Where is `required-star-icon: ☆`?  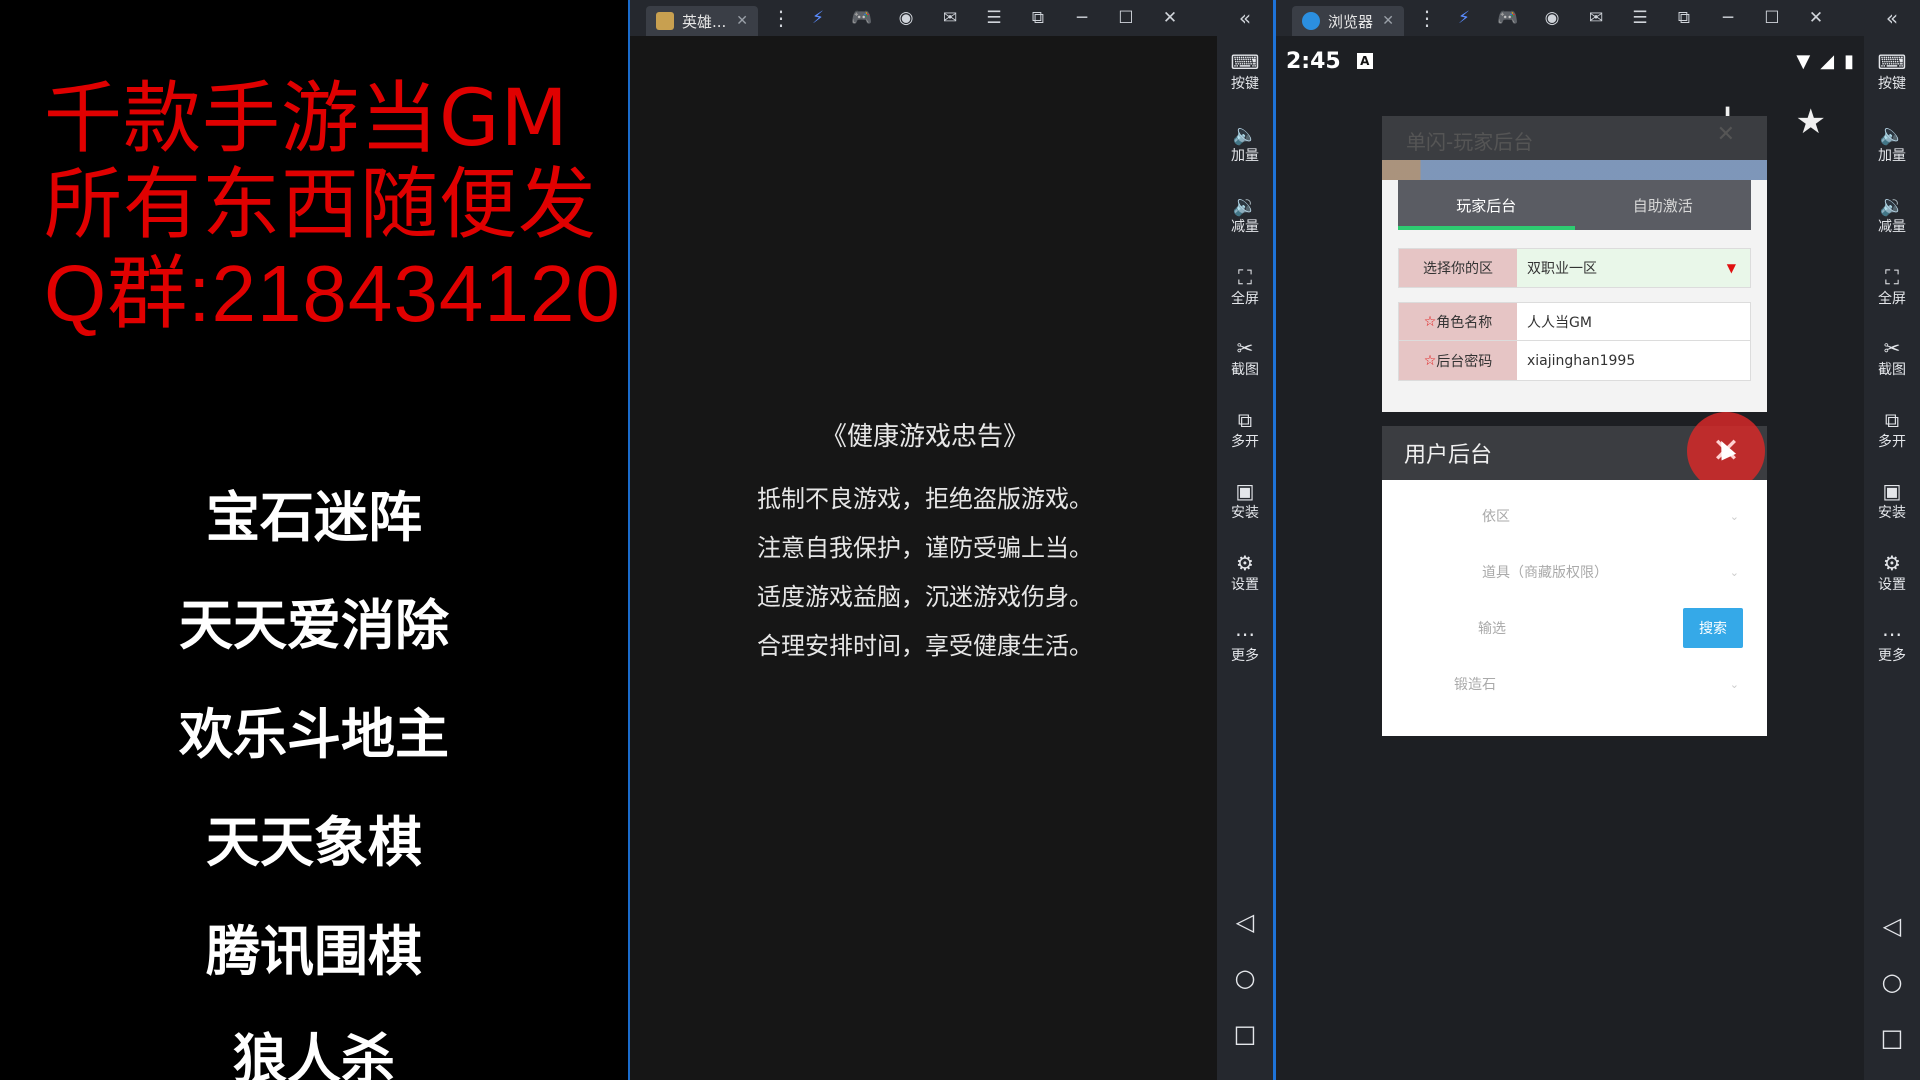 required-star-icon: ☆ is located at coordinates (1430, 360).